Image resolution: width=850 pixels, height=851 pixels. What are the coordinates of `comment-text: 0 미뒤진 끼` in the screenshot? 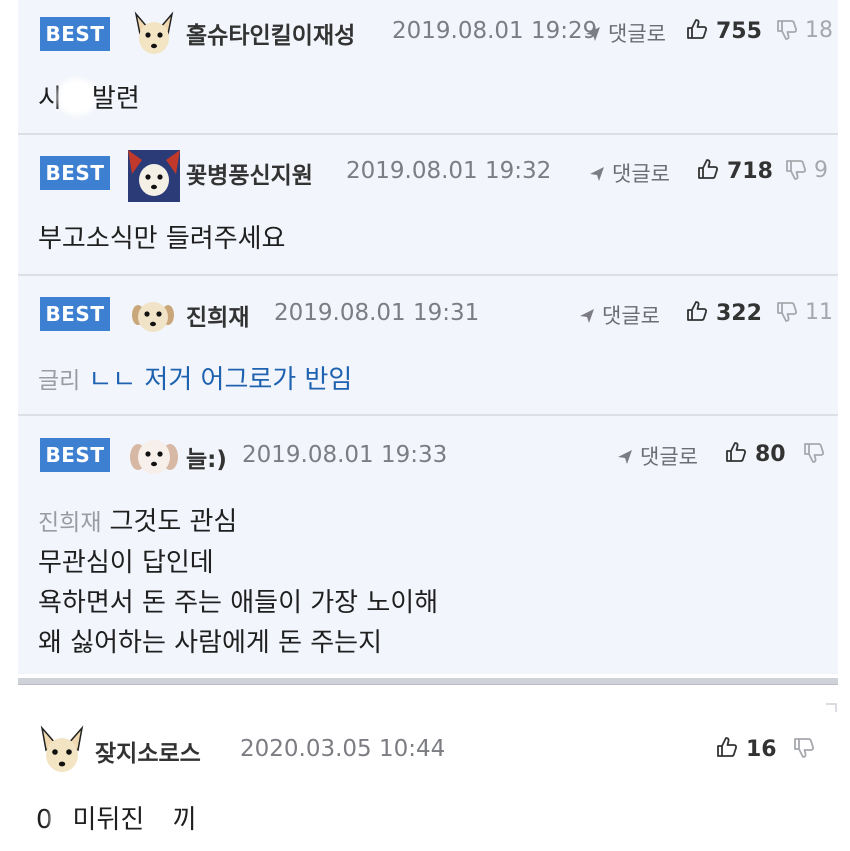 It's located at (116, 820).